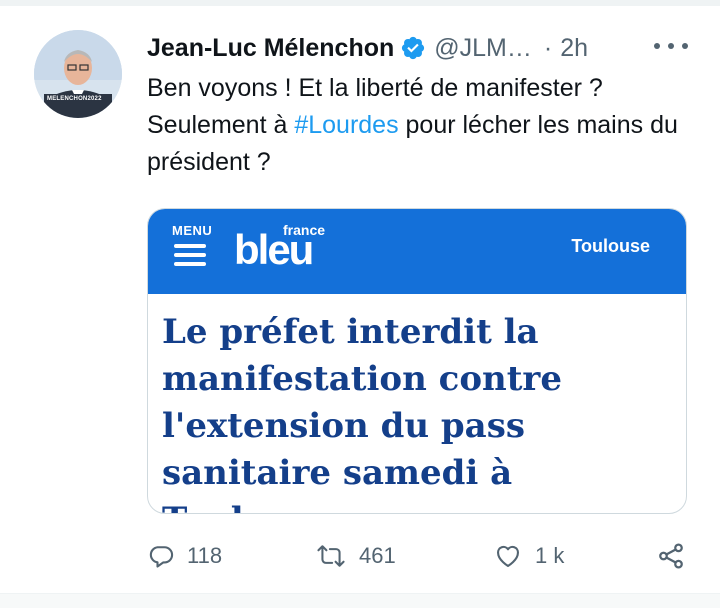 The height and width of the screenshot is (608, 720). I want to click on tweet-actions: 118 461 1 k, so click(419, 556).